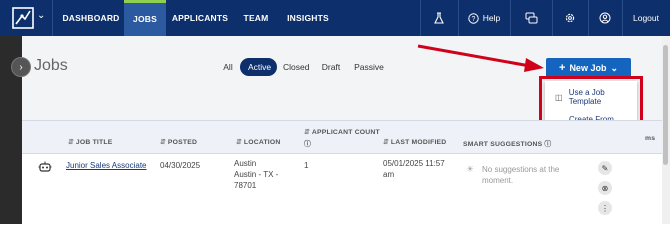  I want to click on more-options-button: ⋮, so click(605, 208).